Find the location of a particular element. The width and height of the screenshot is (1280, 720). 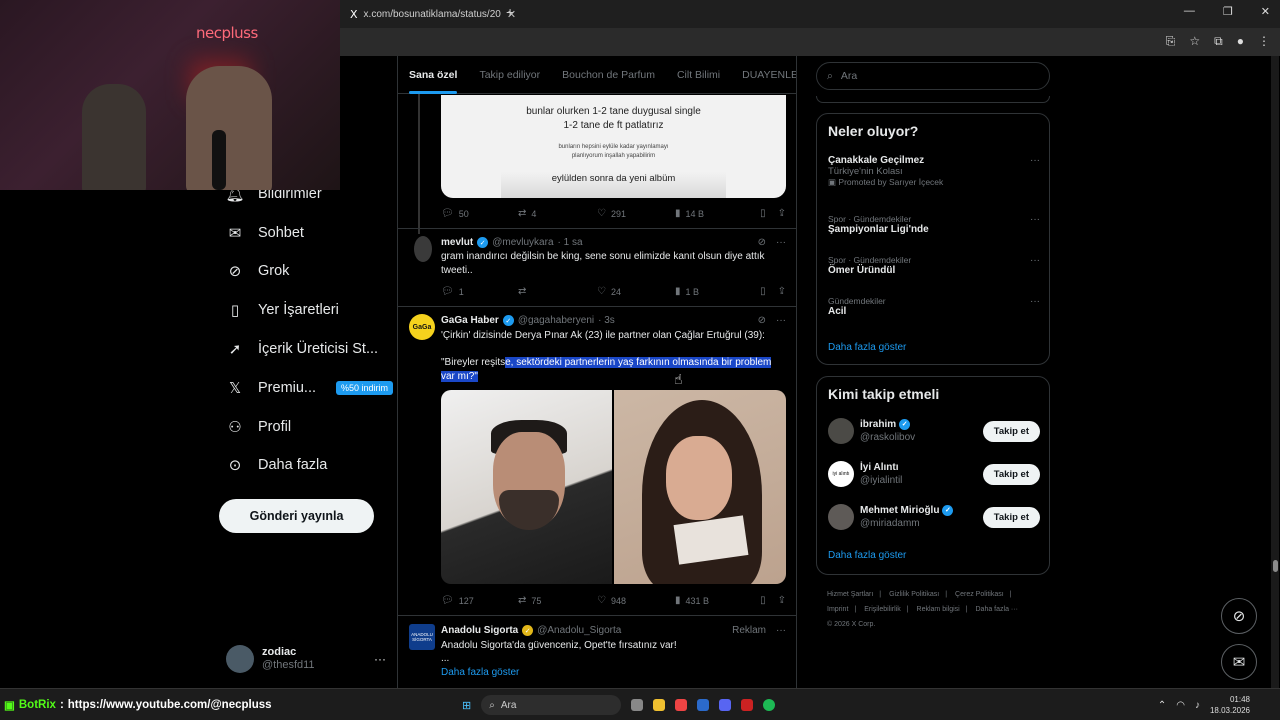

tab-following: Takip ediliyor is located at coordinates (509, 75).